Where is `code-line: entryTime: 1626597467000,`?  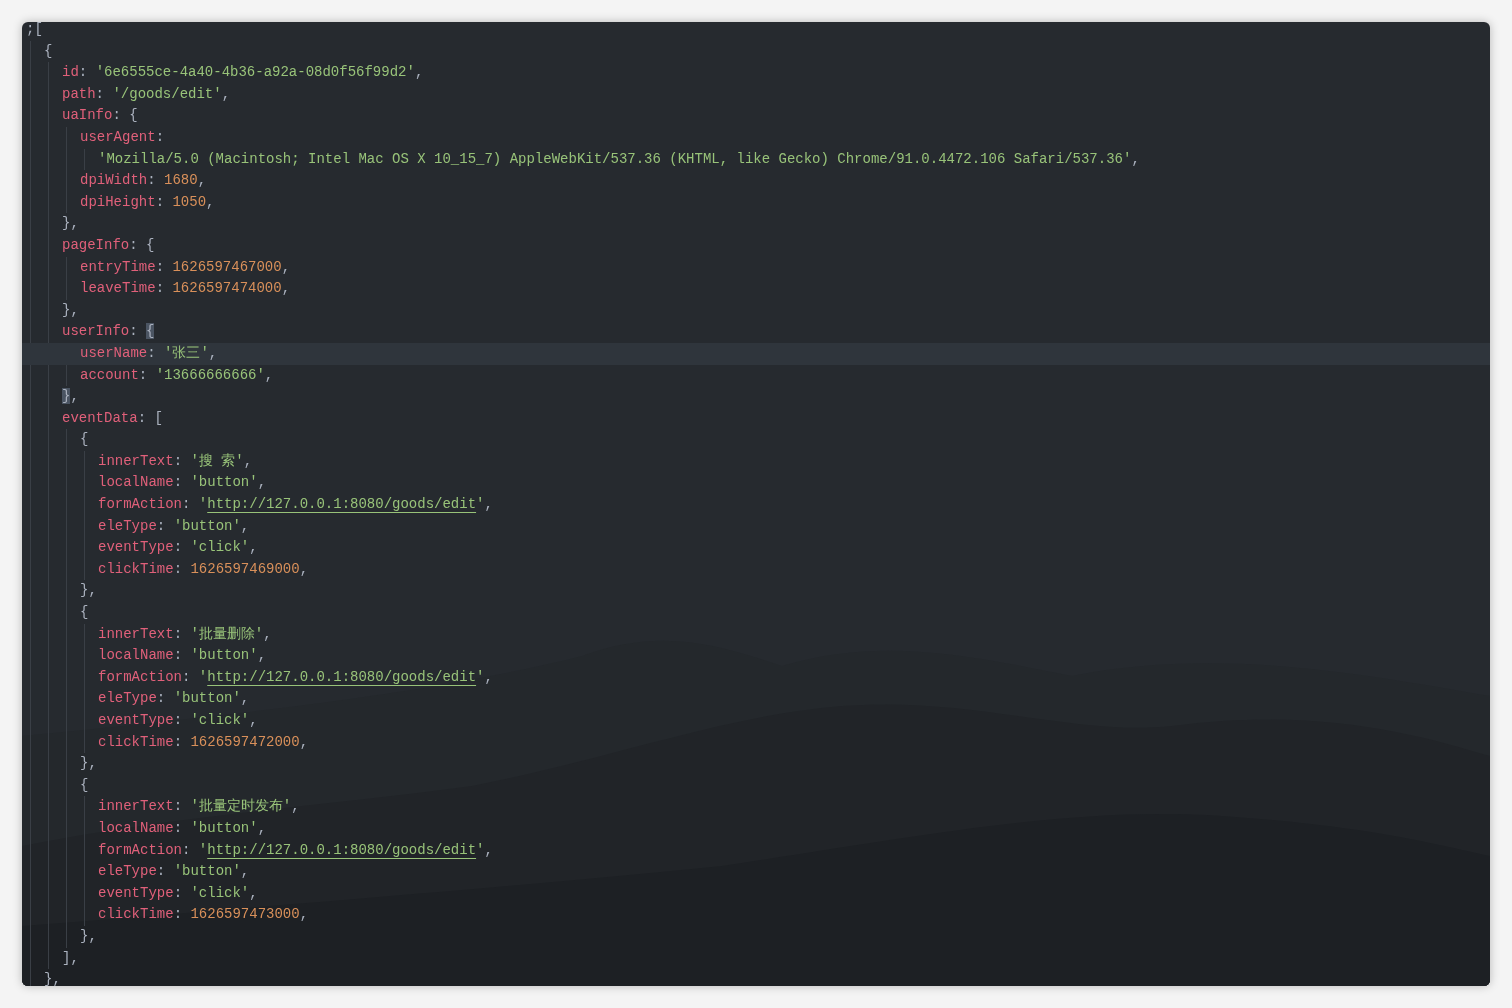 code-line: entryTime: 1626597467000, is located at coordinates (185, 267).